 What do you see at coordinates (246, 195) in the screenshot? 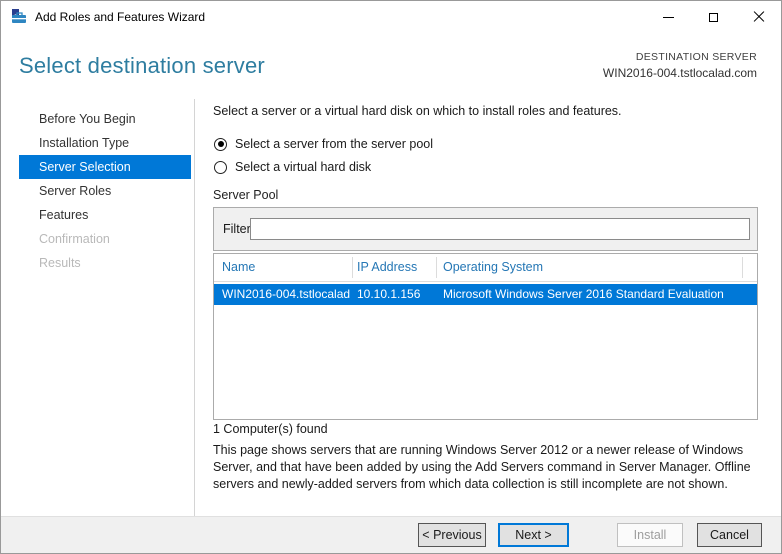
I see `server-pool-section-label: Server Pool` at bounding box center [246, 195].